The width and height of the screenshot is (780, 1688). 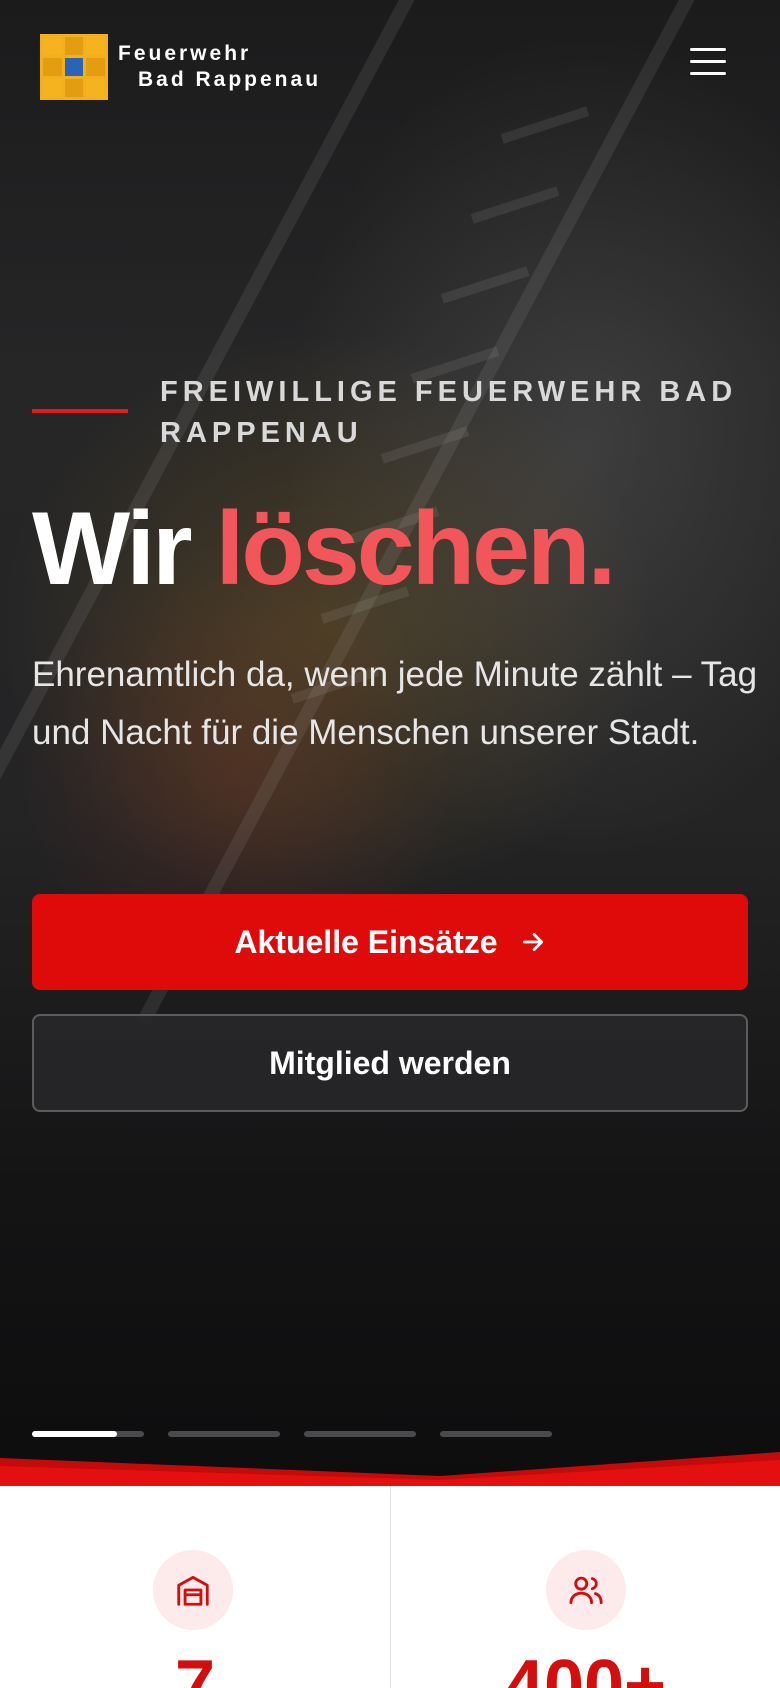 I want to click on hero-eyebrow: FREIWILLIGE FEUERWEHR BAD RAPPENAU, so click(x=449, y=412).